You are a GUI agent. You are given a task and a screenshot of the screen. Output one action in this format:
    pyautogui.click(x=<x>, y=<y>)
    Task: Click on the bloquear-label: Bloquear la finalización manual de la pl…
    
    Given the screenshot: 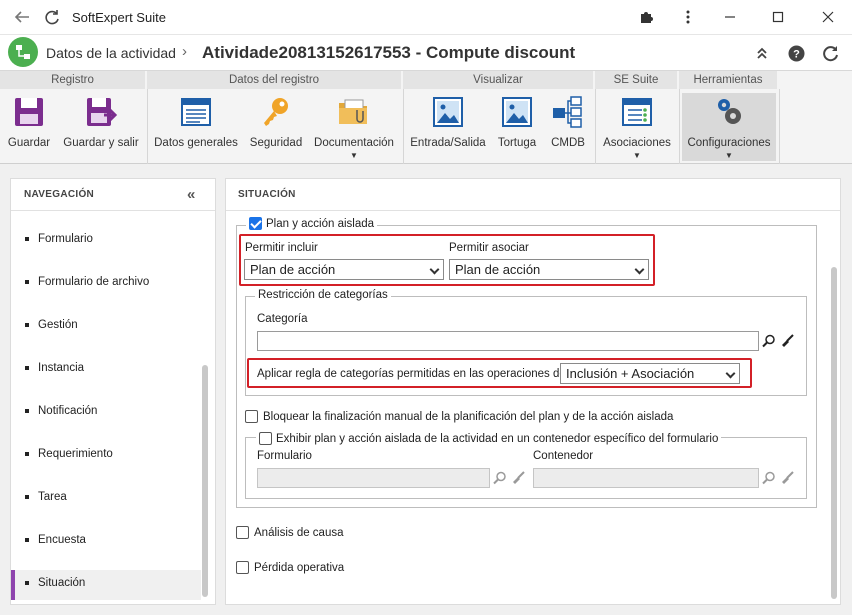 What is the action you would take?
    pyautogui.click(x=468, y=416)
    